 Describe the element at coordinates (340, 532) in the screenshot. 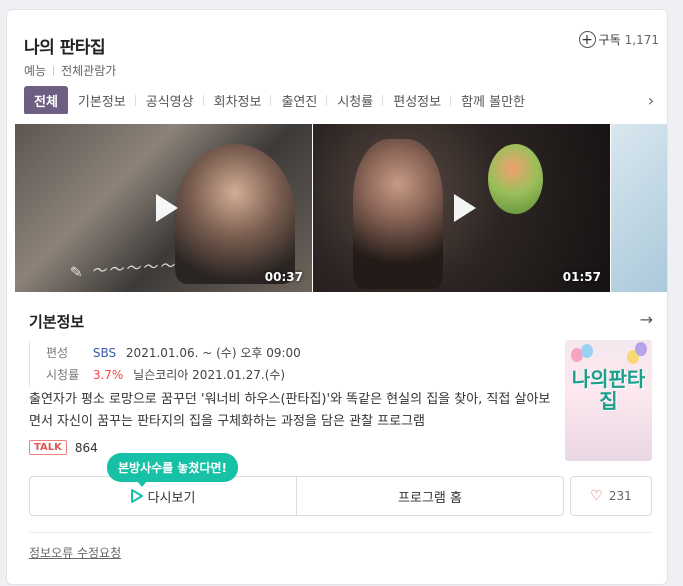

I see `divider` at that location.